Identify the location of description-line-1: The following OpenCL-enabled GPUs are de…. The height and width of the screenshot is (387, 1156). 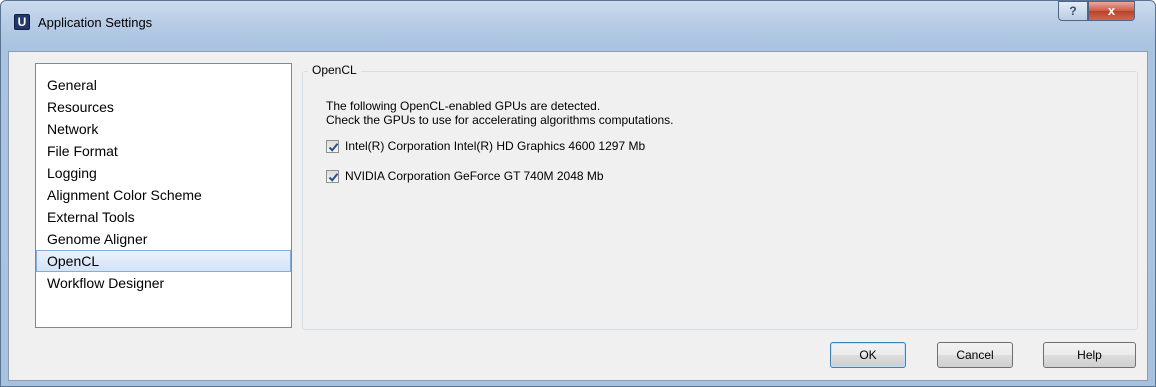
(463, 106).